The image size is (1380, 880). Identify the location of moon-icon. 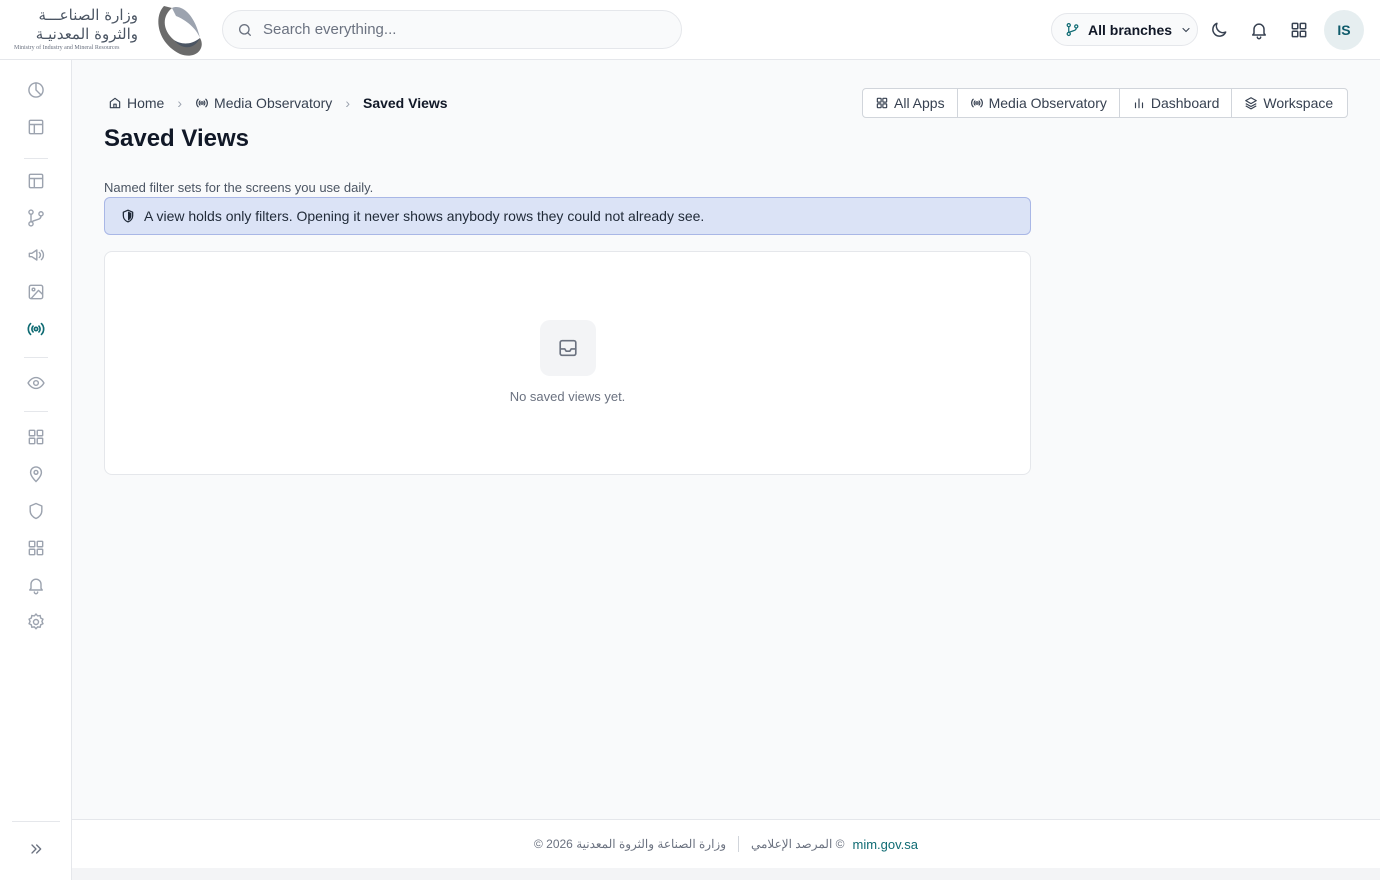
(1219, 30).